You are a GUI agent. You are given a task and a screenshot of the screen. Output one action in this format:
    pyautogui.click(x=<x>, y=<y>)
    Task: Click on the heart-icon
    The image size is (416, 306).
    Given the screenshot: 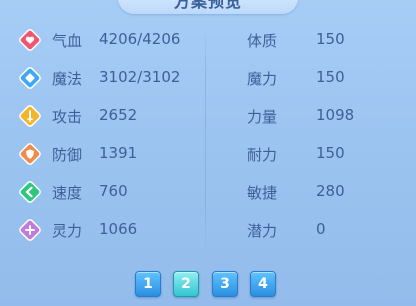 What is the action you would take?
    pyautogui.click(x=30, y=40)
    